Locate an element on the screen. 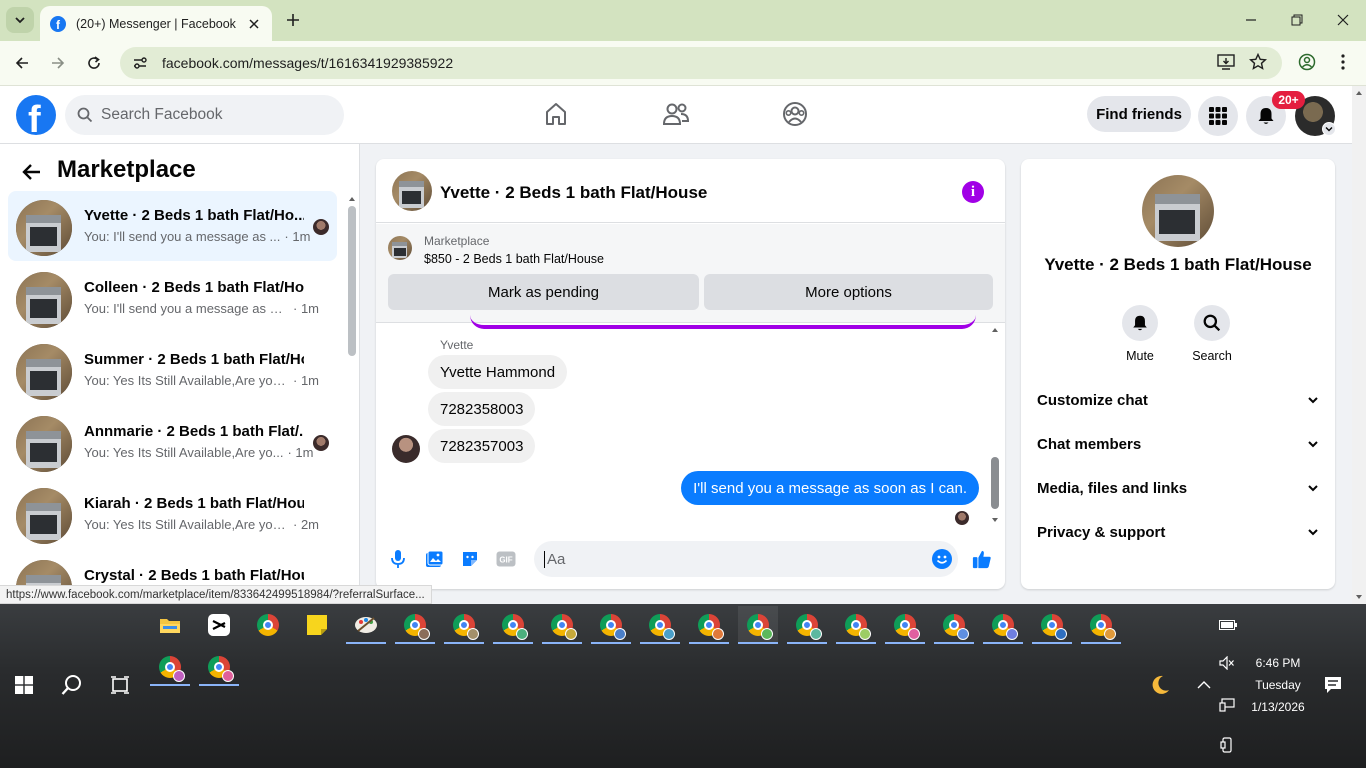 Image resolution: width=1366 pixels, height=768 pixels. facebook-search is located at coordinates (204, 115).